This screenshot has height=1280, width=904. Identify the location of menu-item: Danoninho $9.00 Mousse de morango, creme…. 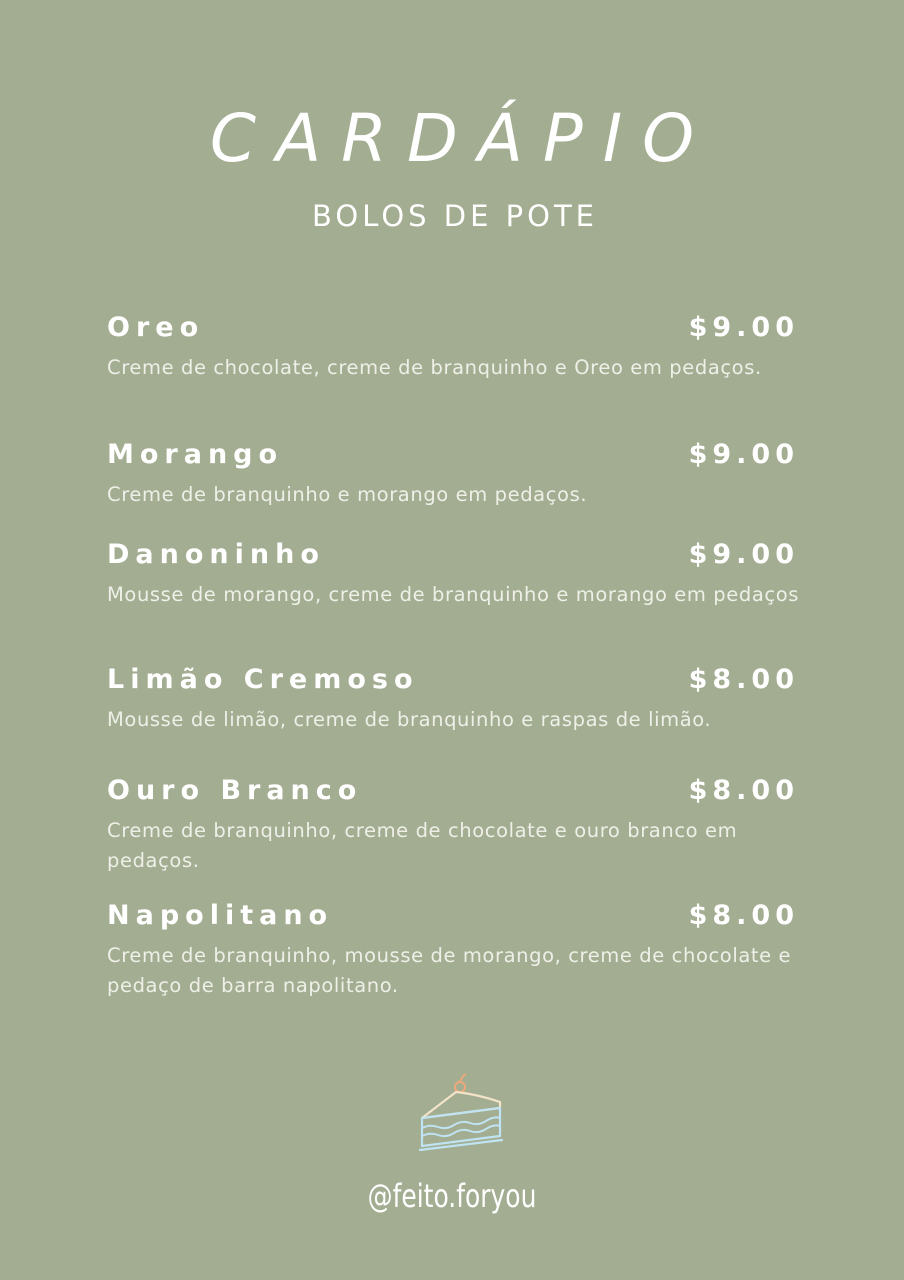
(453, 574).